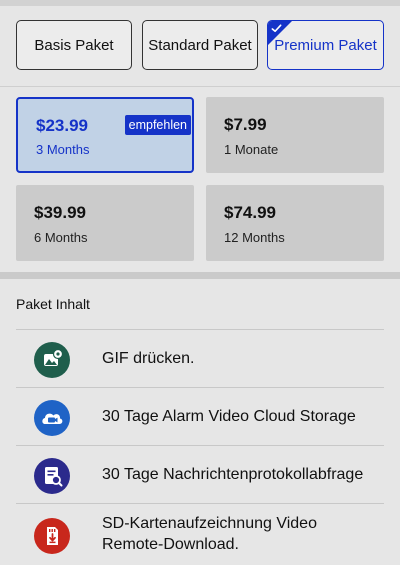  What do you see at coordinates (200, 86) in the screenshot?
I see `divider` at bounding box center [200, 86].